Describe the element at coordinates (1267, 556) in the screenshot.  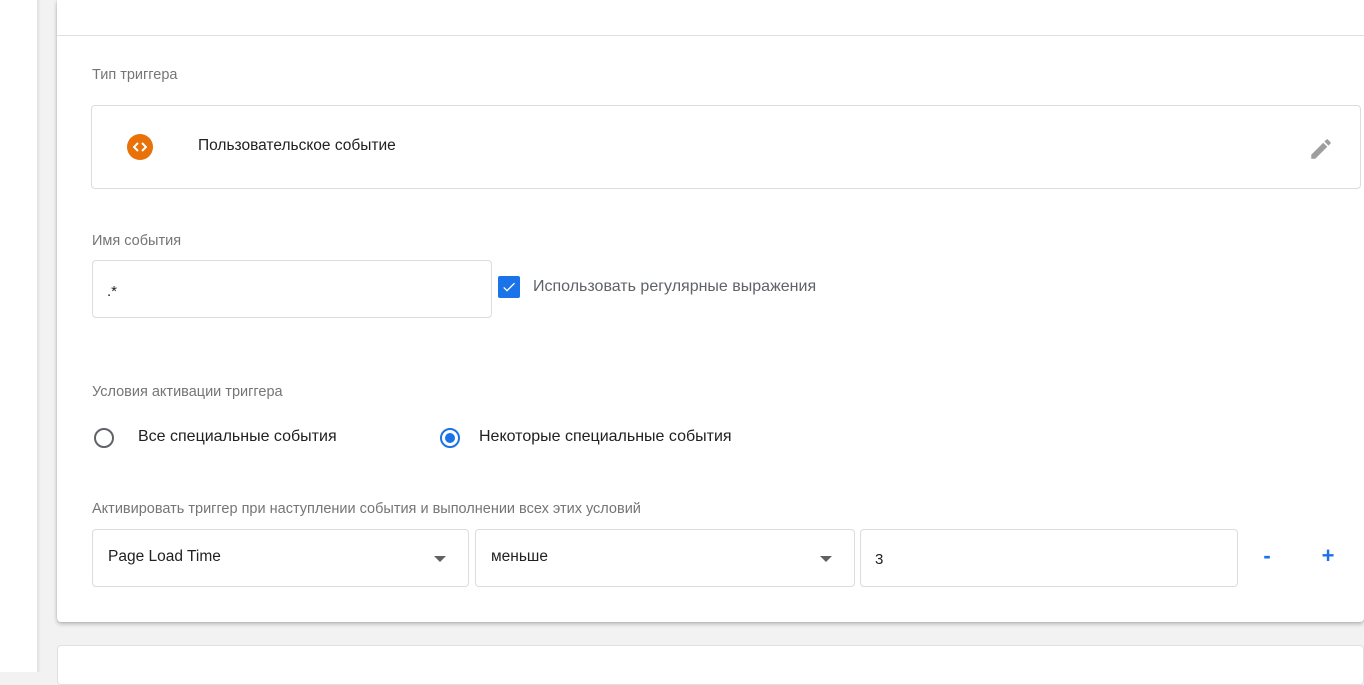
I see `remove-condition-button: -` at that location.